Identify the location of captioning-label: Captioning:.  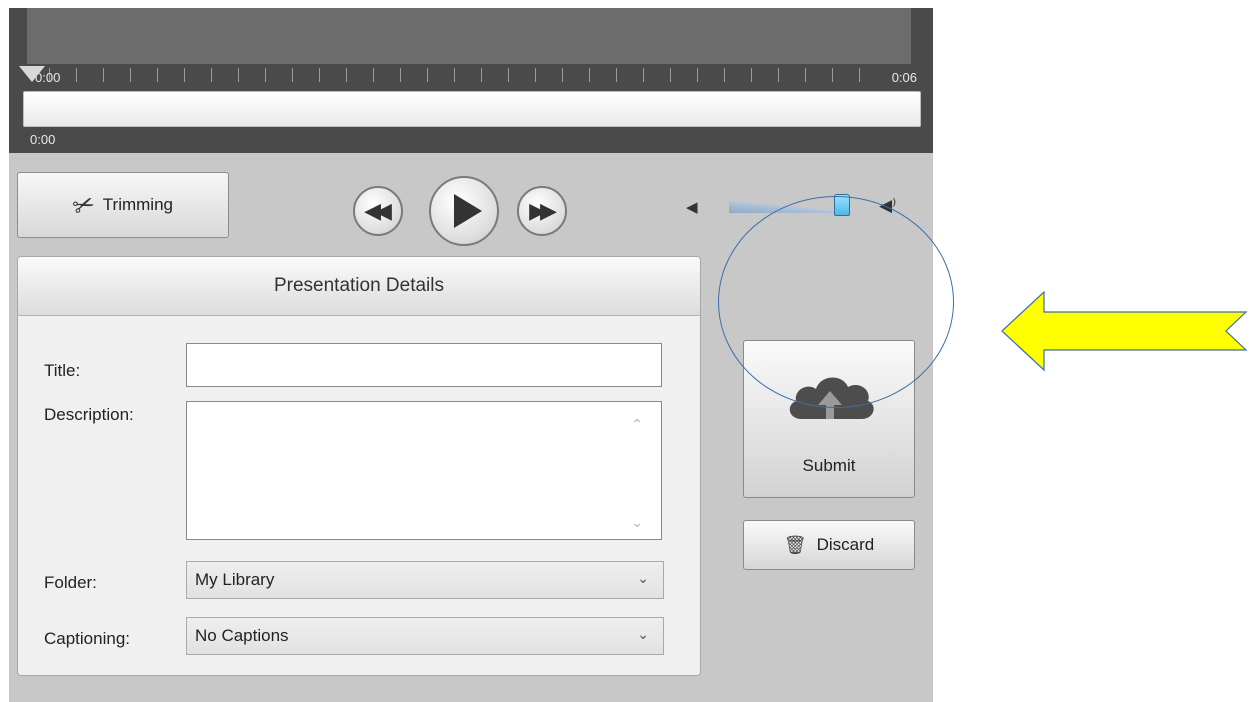
(87, 638).